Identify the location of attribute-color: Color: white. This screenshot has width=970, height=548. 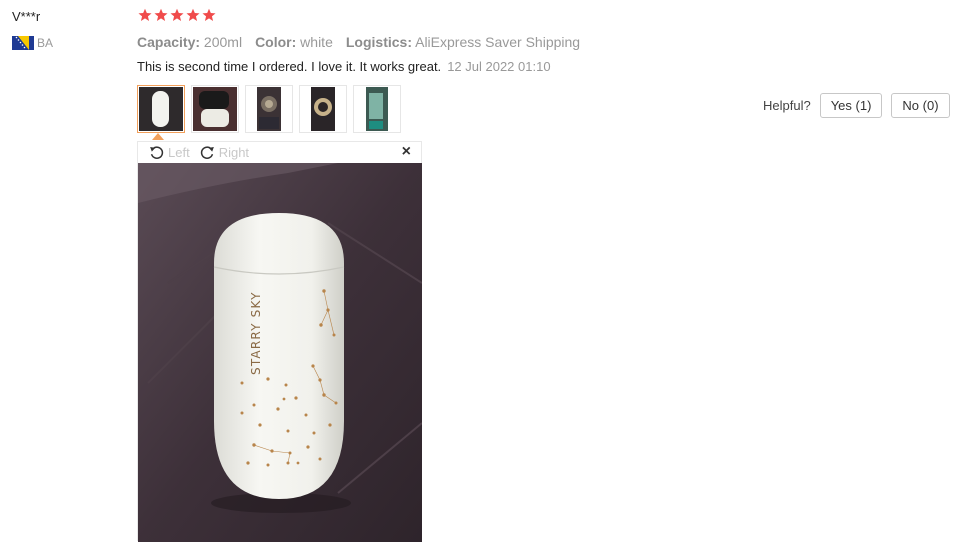
(294, 42).